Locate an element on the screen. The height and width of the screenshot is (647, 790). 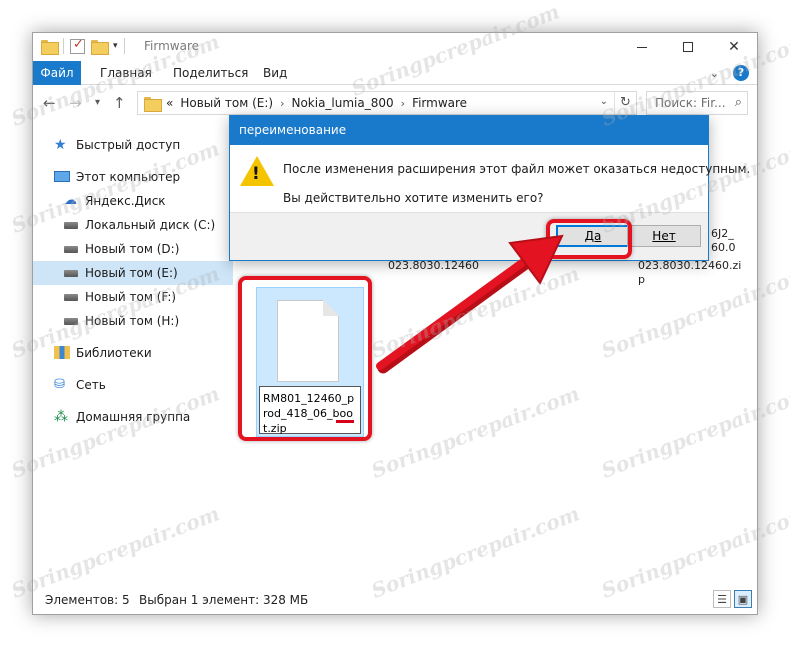
search-icon: ⌕ is located at coordinates (738, 102).